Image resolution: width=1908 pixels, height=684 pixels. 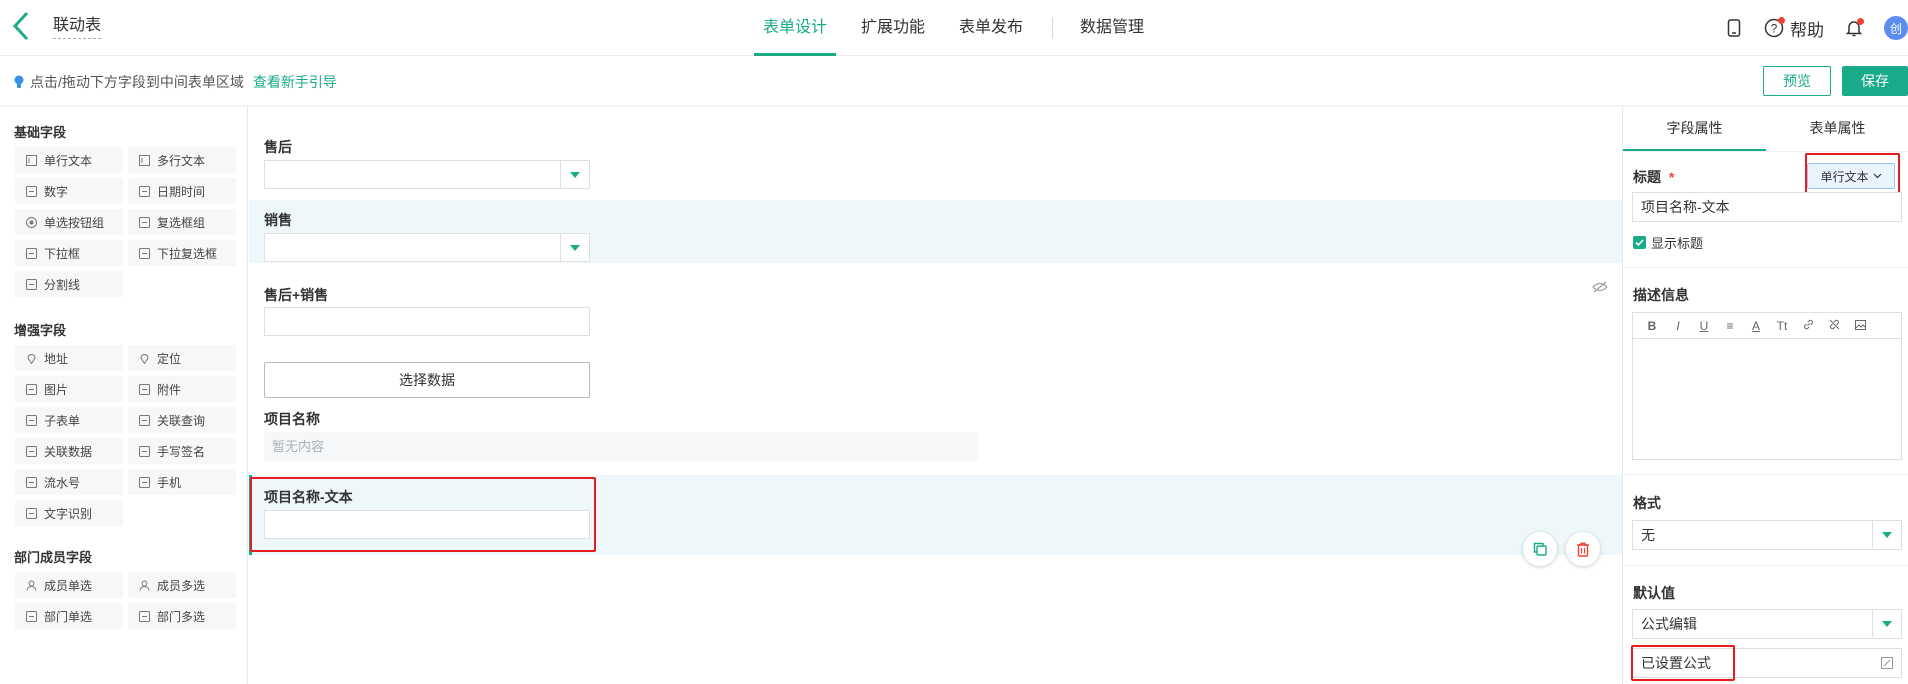 I want to click on palette-field-label: 部门单选, so click(x=68, y=616).